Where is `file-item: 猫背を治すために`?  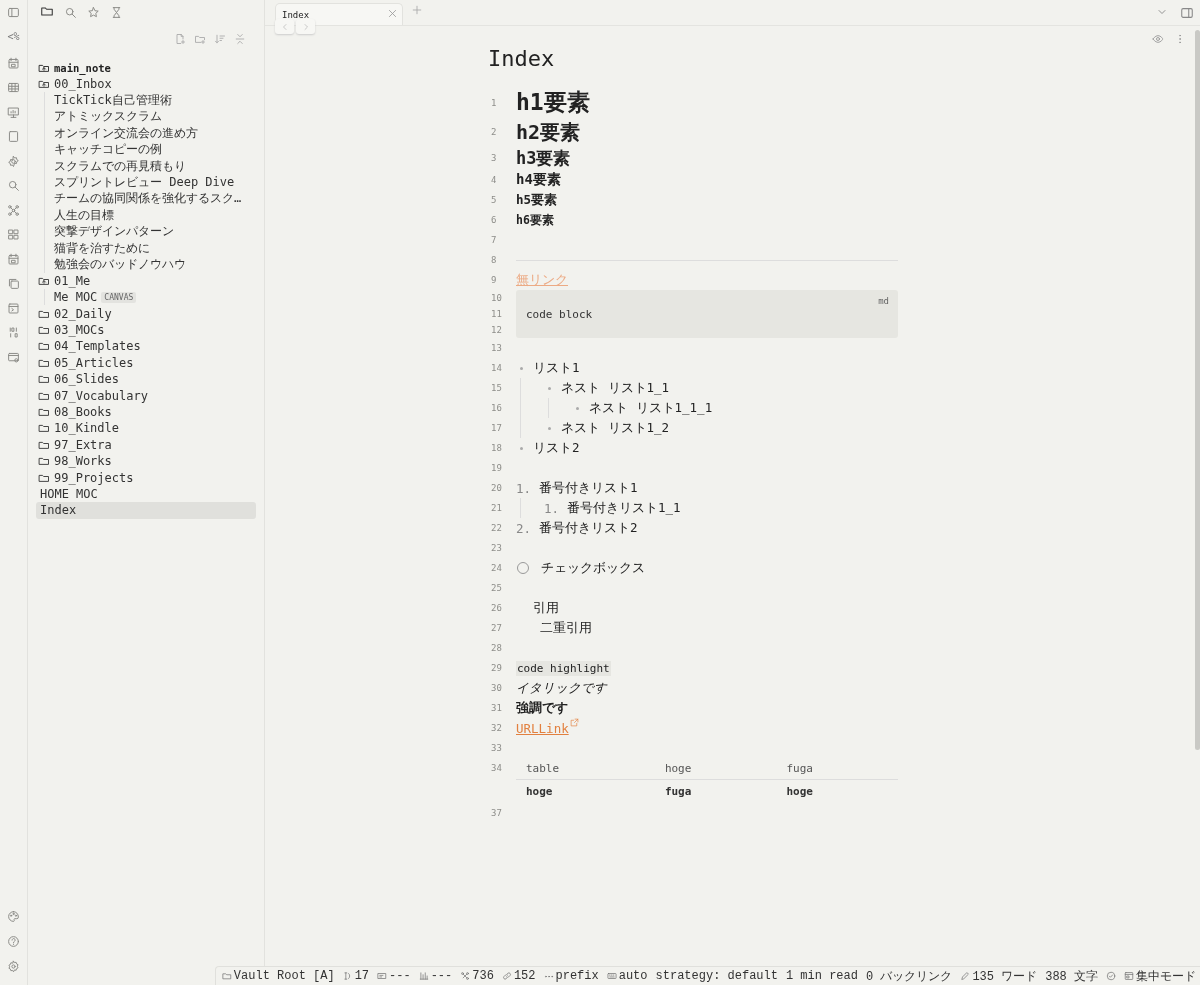 file-item: 猫背を治すために is located at coordinates (155, 248).